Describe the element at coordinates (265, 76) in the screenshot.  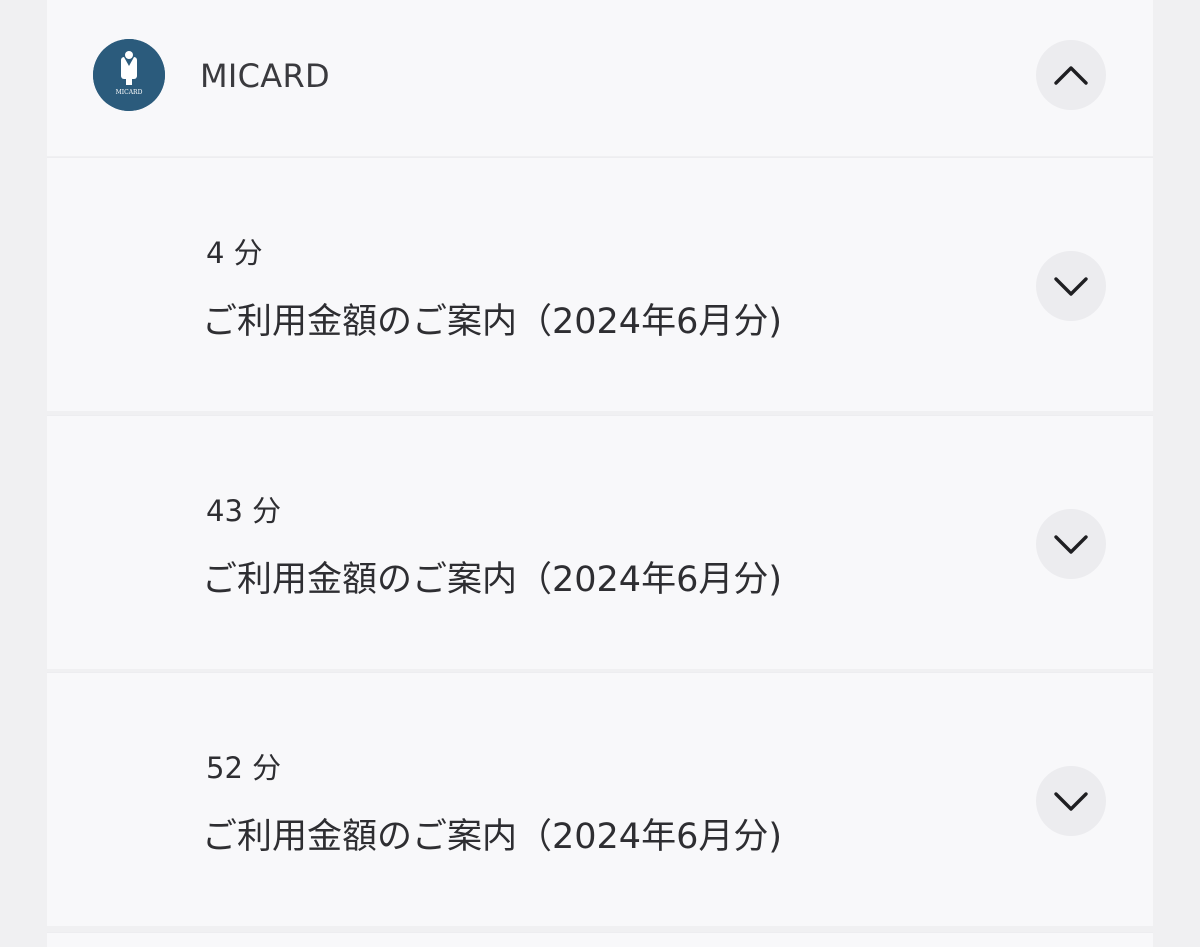
I see `sender-name: MICARD` at that location.